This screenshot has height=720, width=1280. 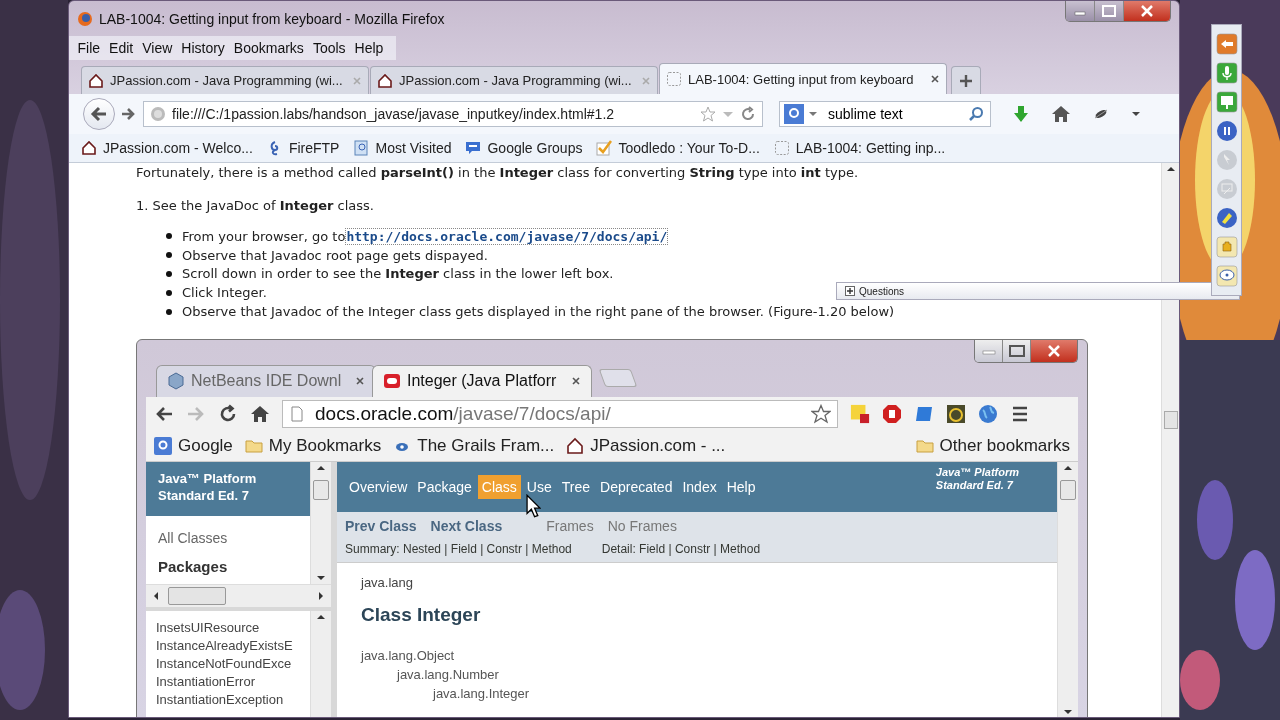 What do you see at coordinates (850, 291) in the screenshot?
I see `expand-icon` at bounding box center [850, 291].